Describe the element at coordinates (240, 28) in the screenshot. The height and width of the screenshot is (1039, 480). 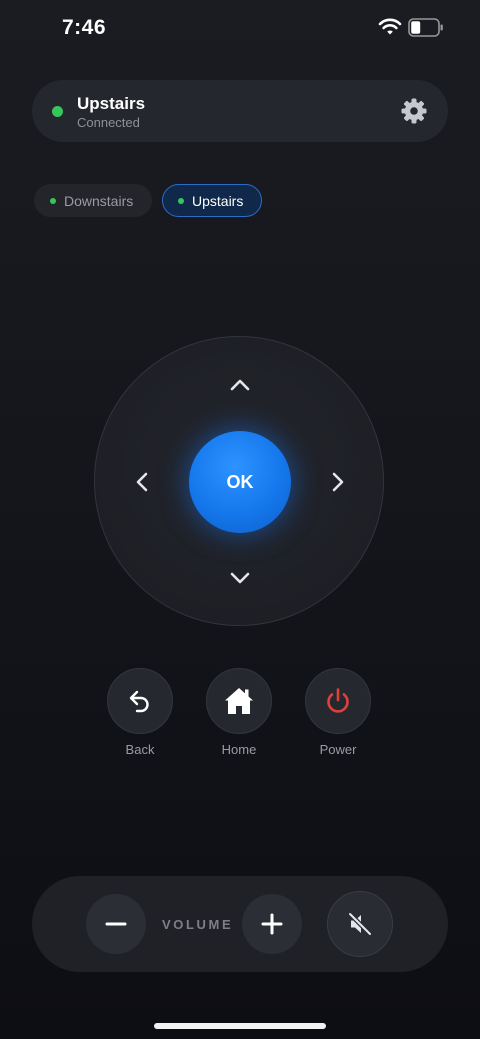
I see `status-bar: 7:46` at that location.